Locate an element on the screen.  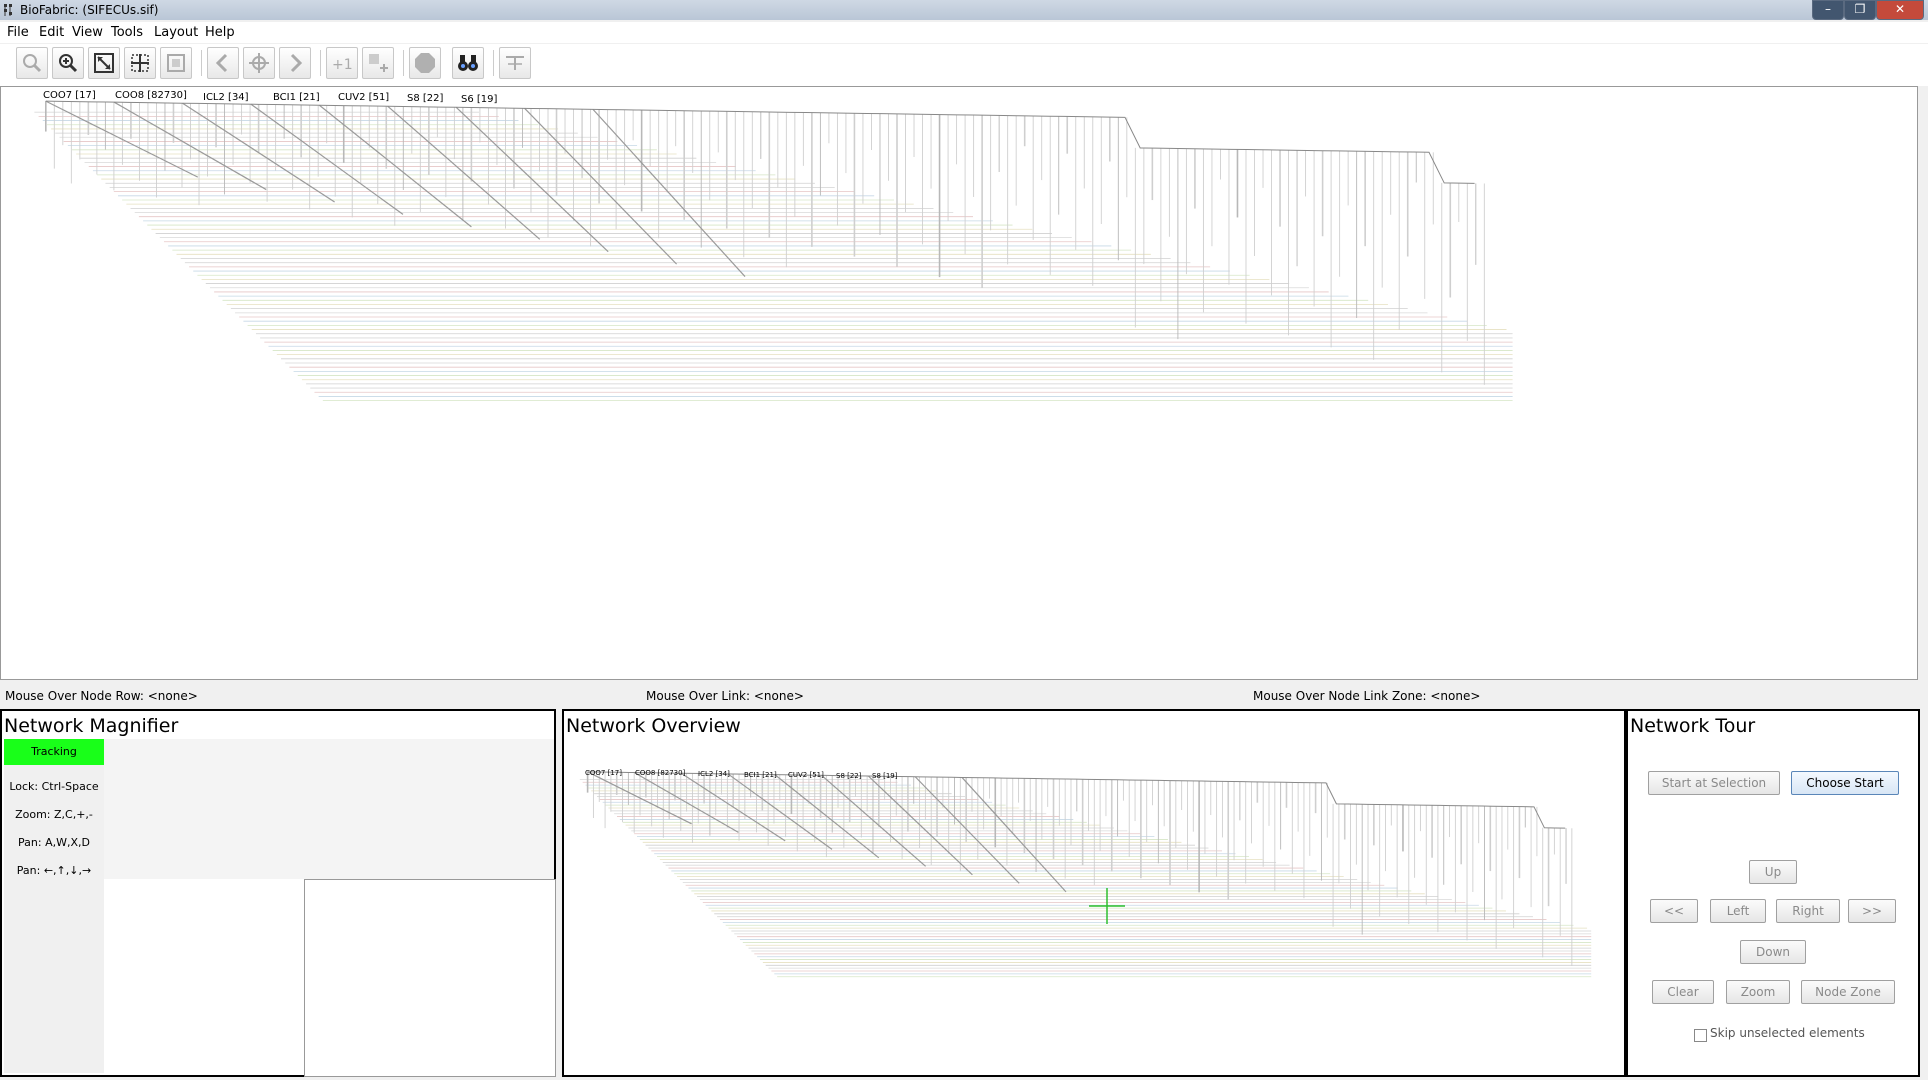
mouse-over-node-row: Mouse Over Node Row: <none> is located at coordinates (101, 696).